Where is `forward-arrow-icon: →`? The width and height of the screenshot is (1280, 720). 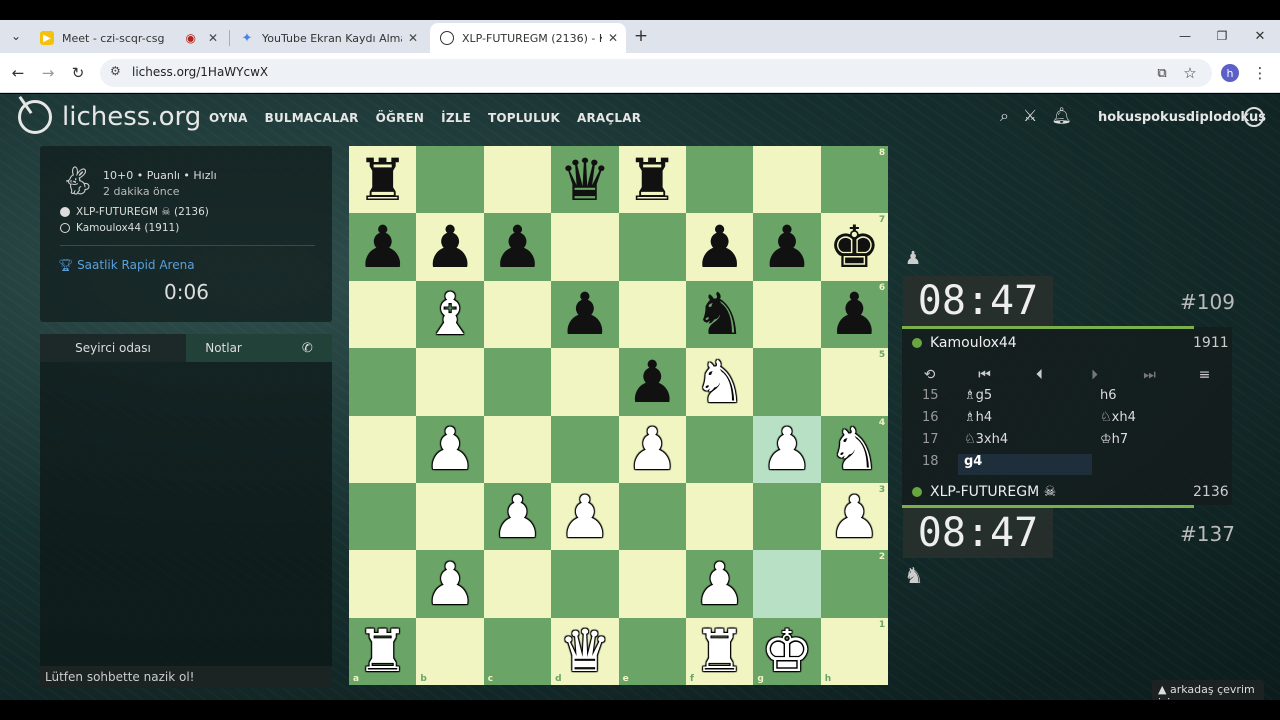 forward-arrow-icon: → is located at coordinates (48, 73).